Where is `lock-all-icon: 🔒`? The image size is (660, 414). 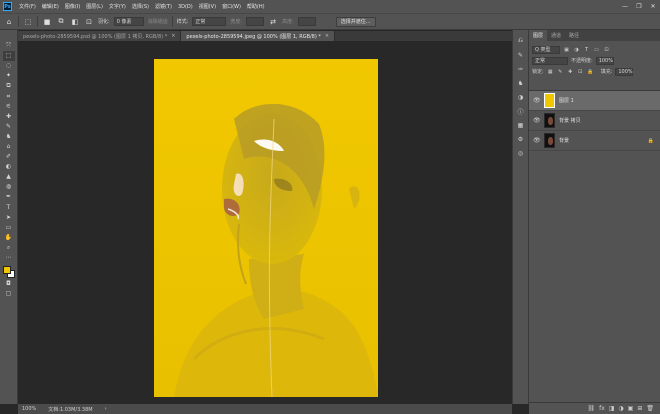
lock-all-icon: 🔒 is located at coordinates (590, 72).